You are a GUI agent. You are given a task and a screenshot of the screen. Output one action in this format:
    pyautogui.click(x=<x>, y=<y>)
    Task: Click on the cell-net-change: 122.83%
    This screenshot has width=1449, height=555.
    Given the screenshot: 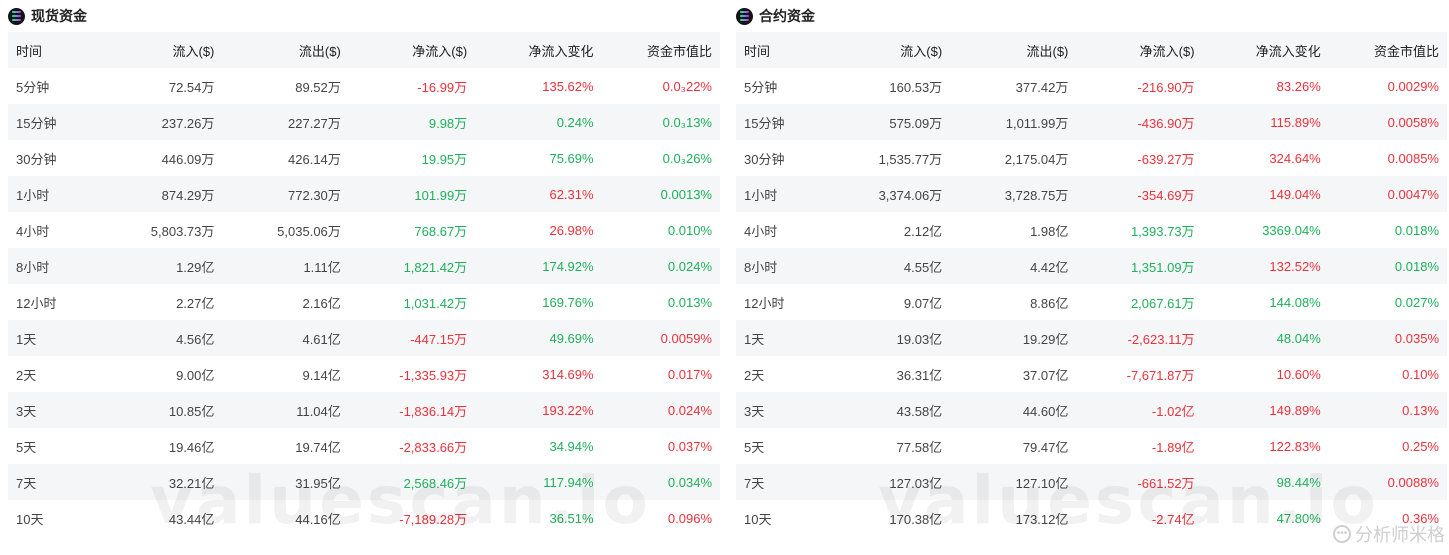 What is the action you would take?
    pyautogui.click(x=1295, y=446)
    